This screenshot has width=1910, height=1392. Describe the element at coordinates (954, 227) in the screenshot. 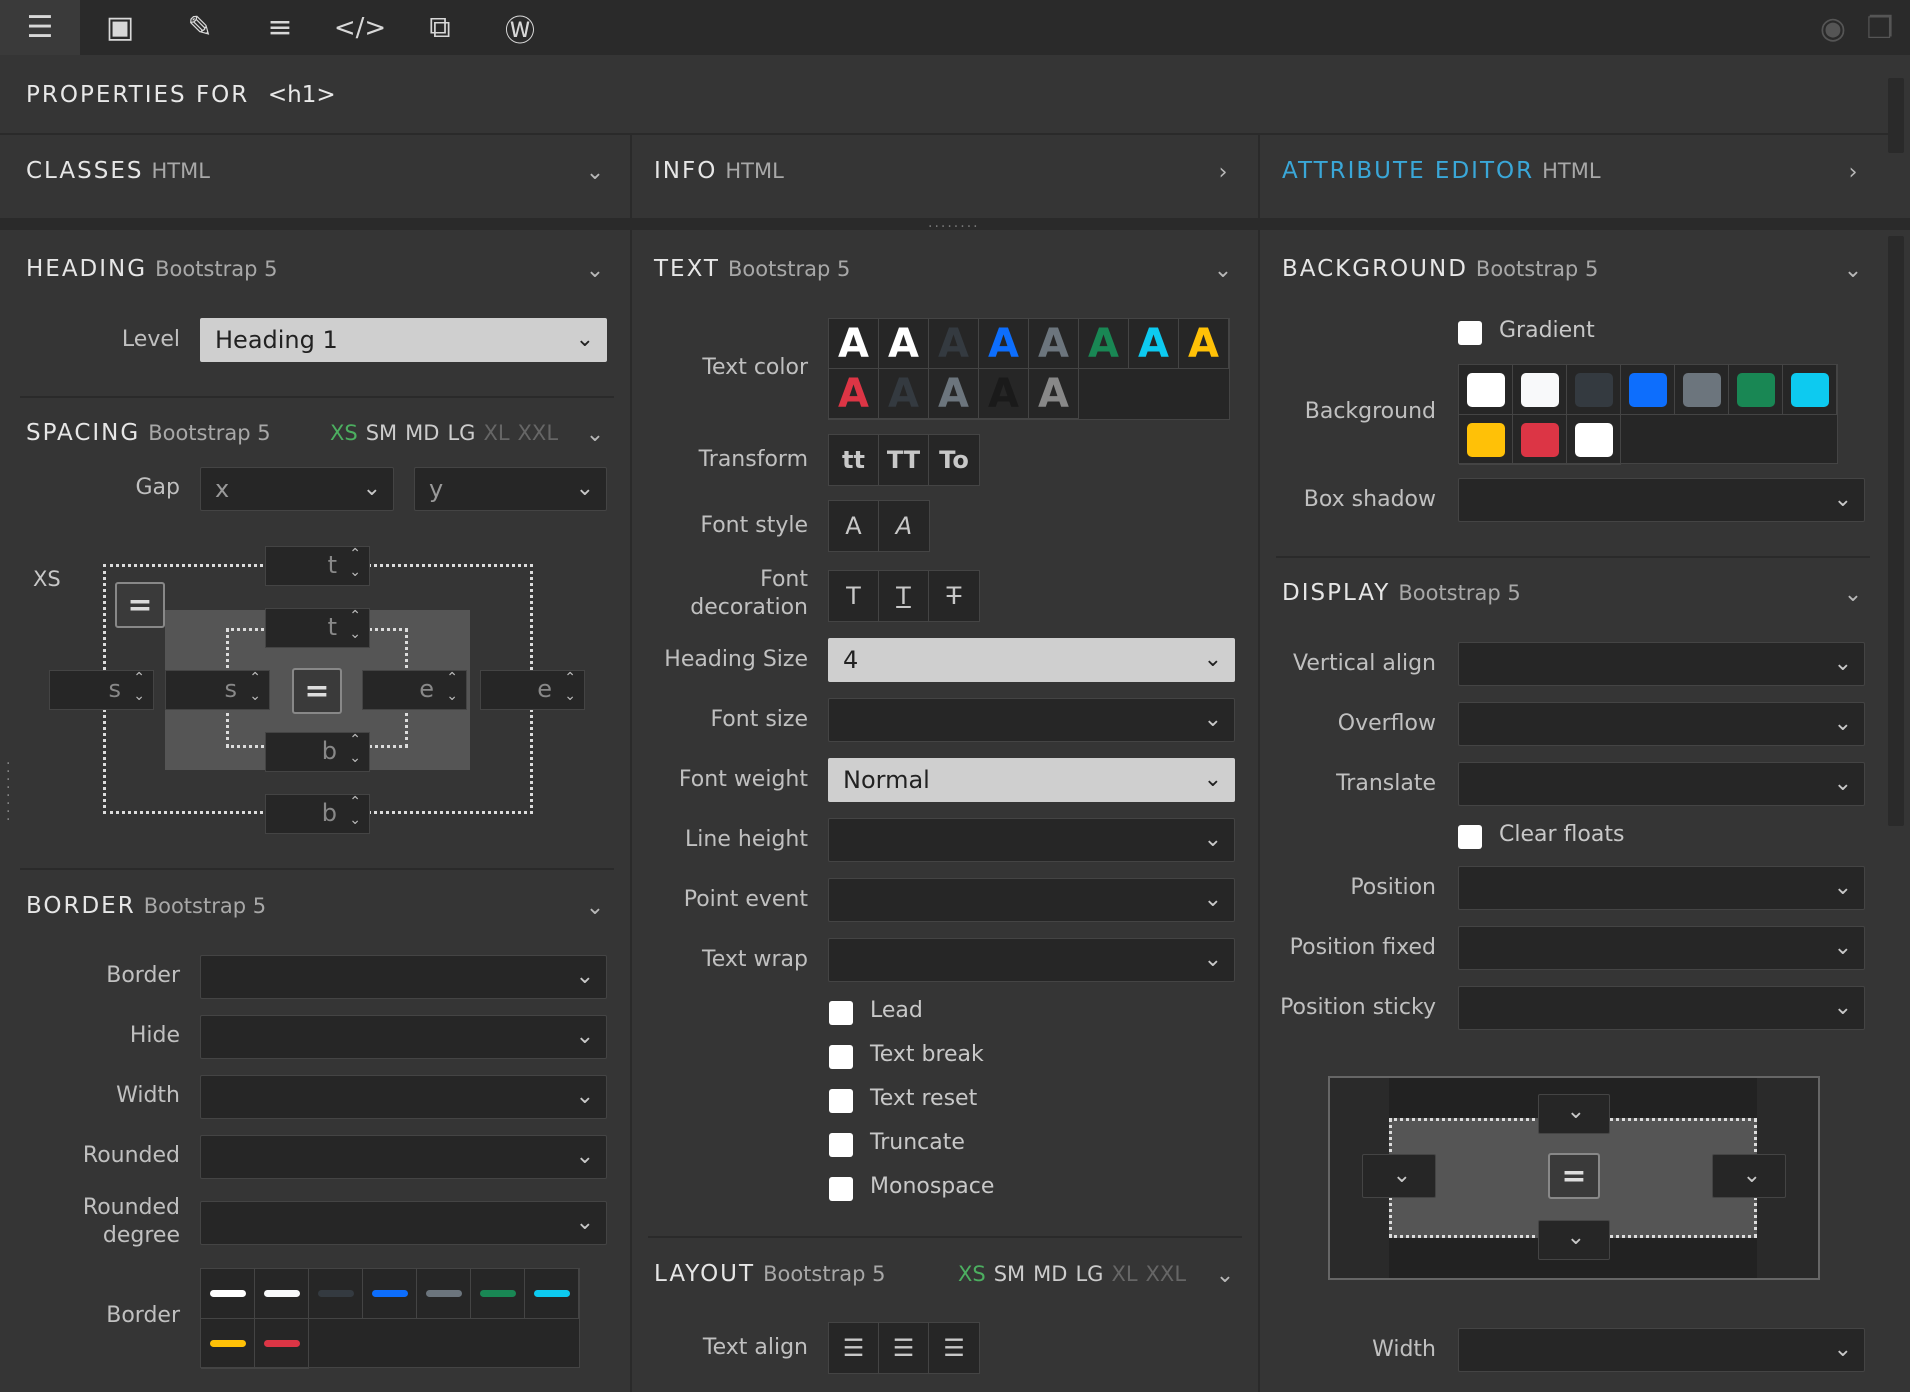

I see `grip-icon: ········` at that location.